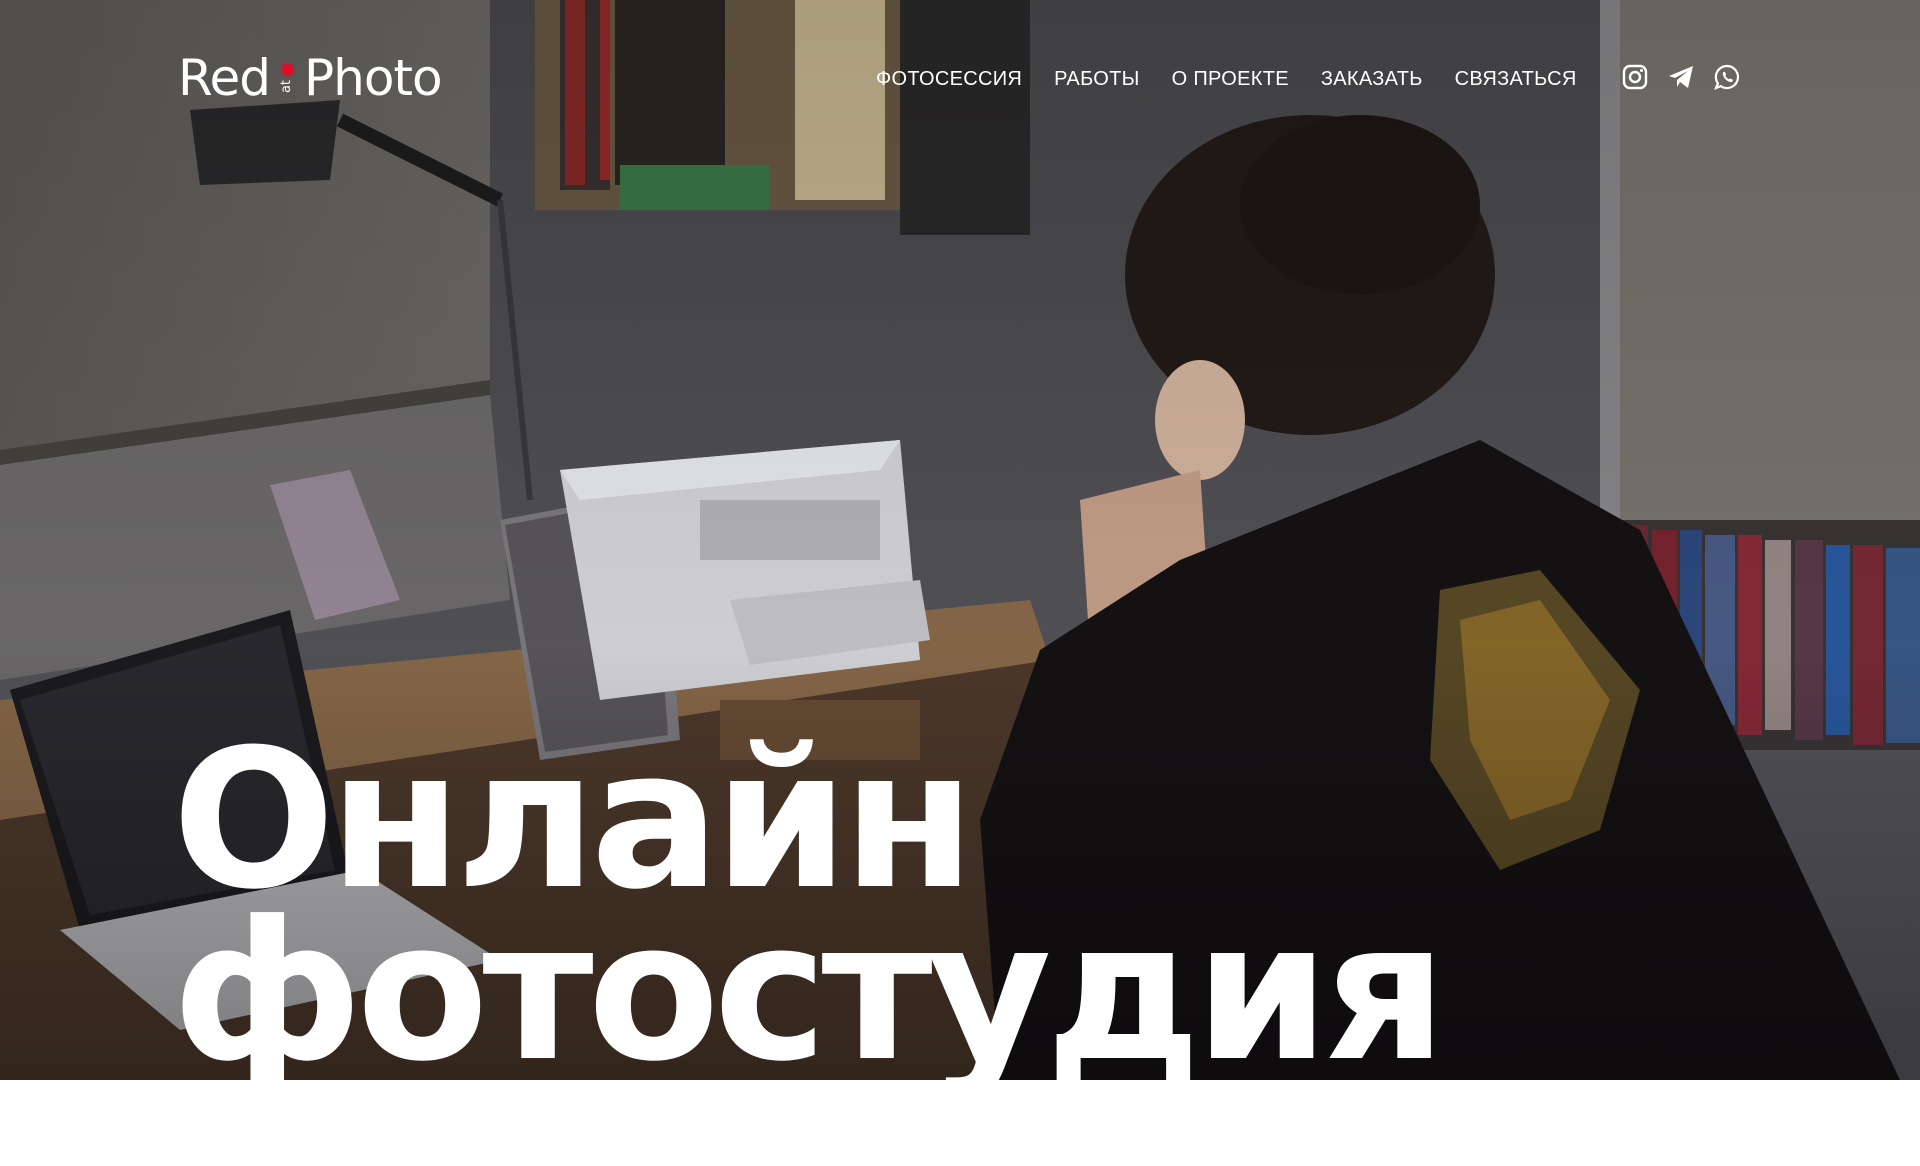  I want to click on telegram-icon, so click(1681, 77).